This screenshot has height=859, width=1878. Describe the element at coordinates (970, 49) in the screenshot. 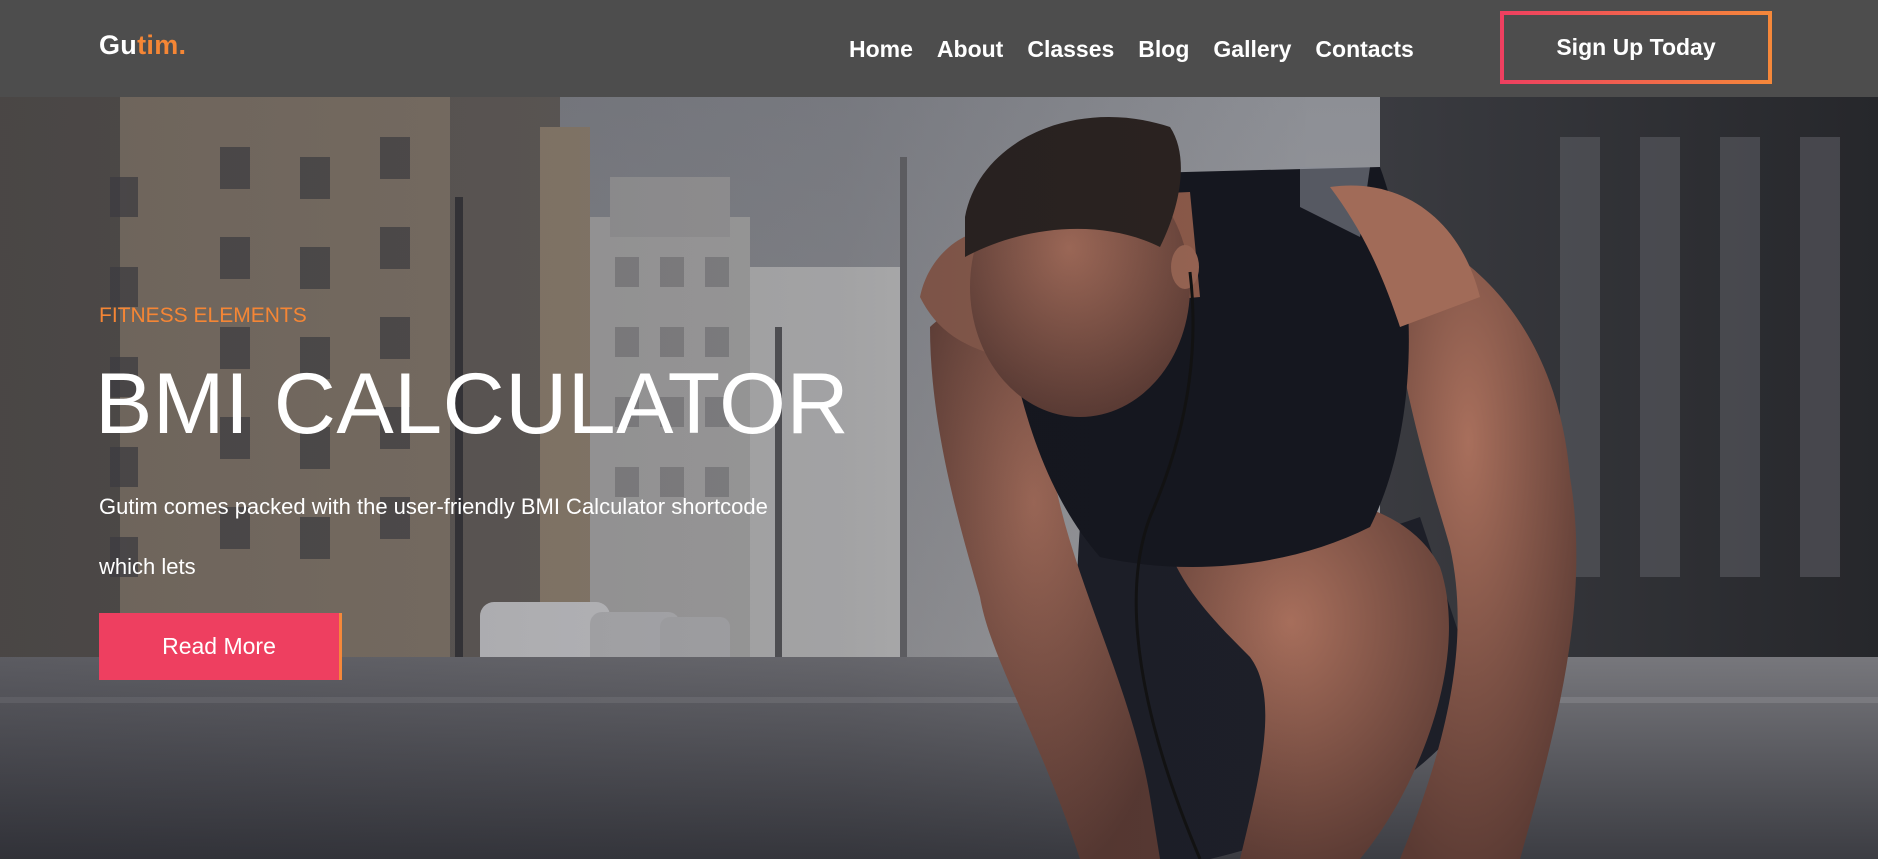

I see `nav-item-about: About` at that location.